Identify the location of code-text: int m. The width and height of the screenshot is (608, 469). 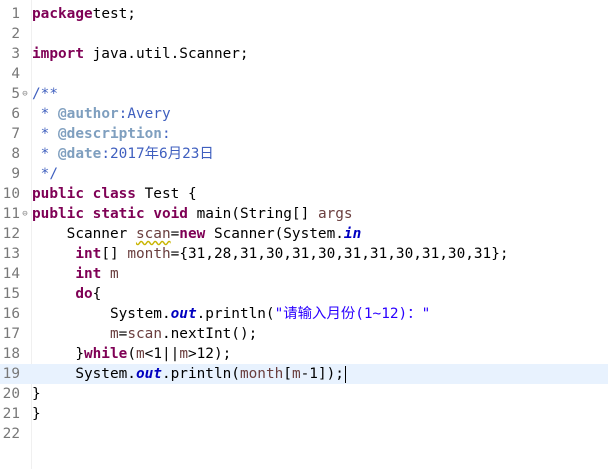
(75, 274).